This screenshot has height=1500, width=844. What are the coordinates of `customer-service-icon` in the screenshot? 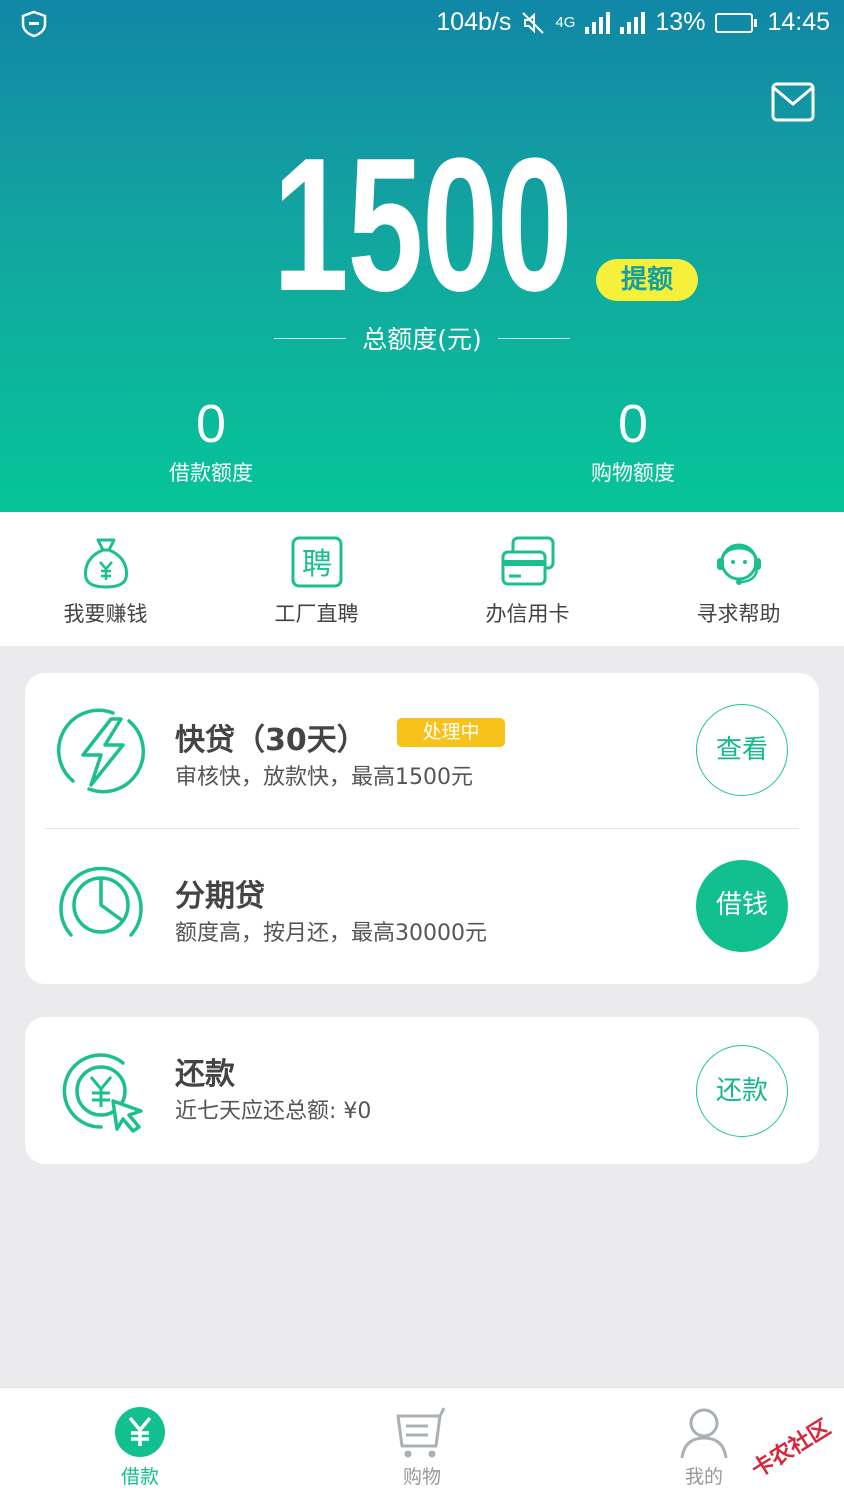 It's located at (738, 564).